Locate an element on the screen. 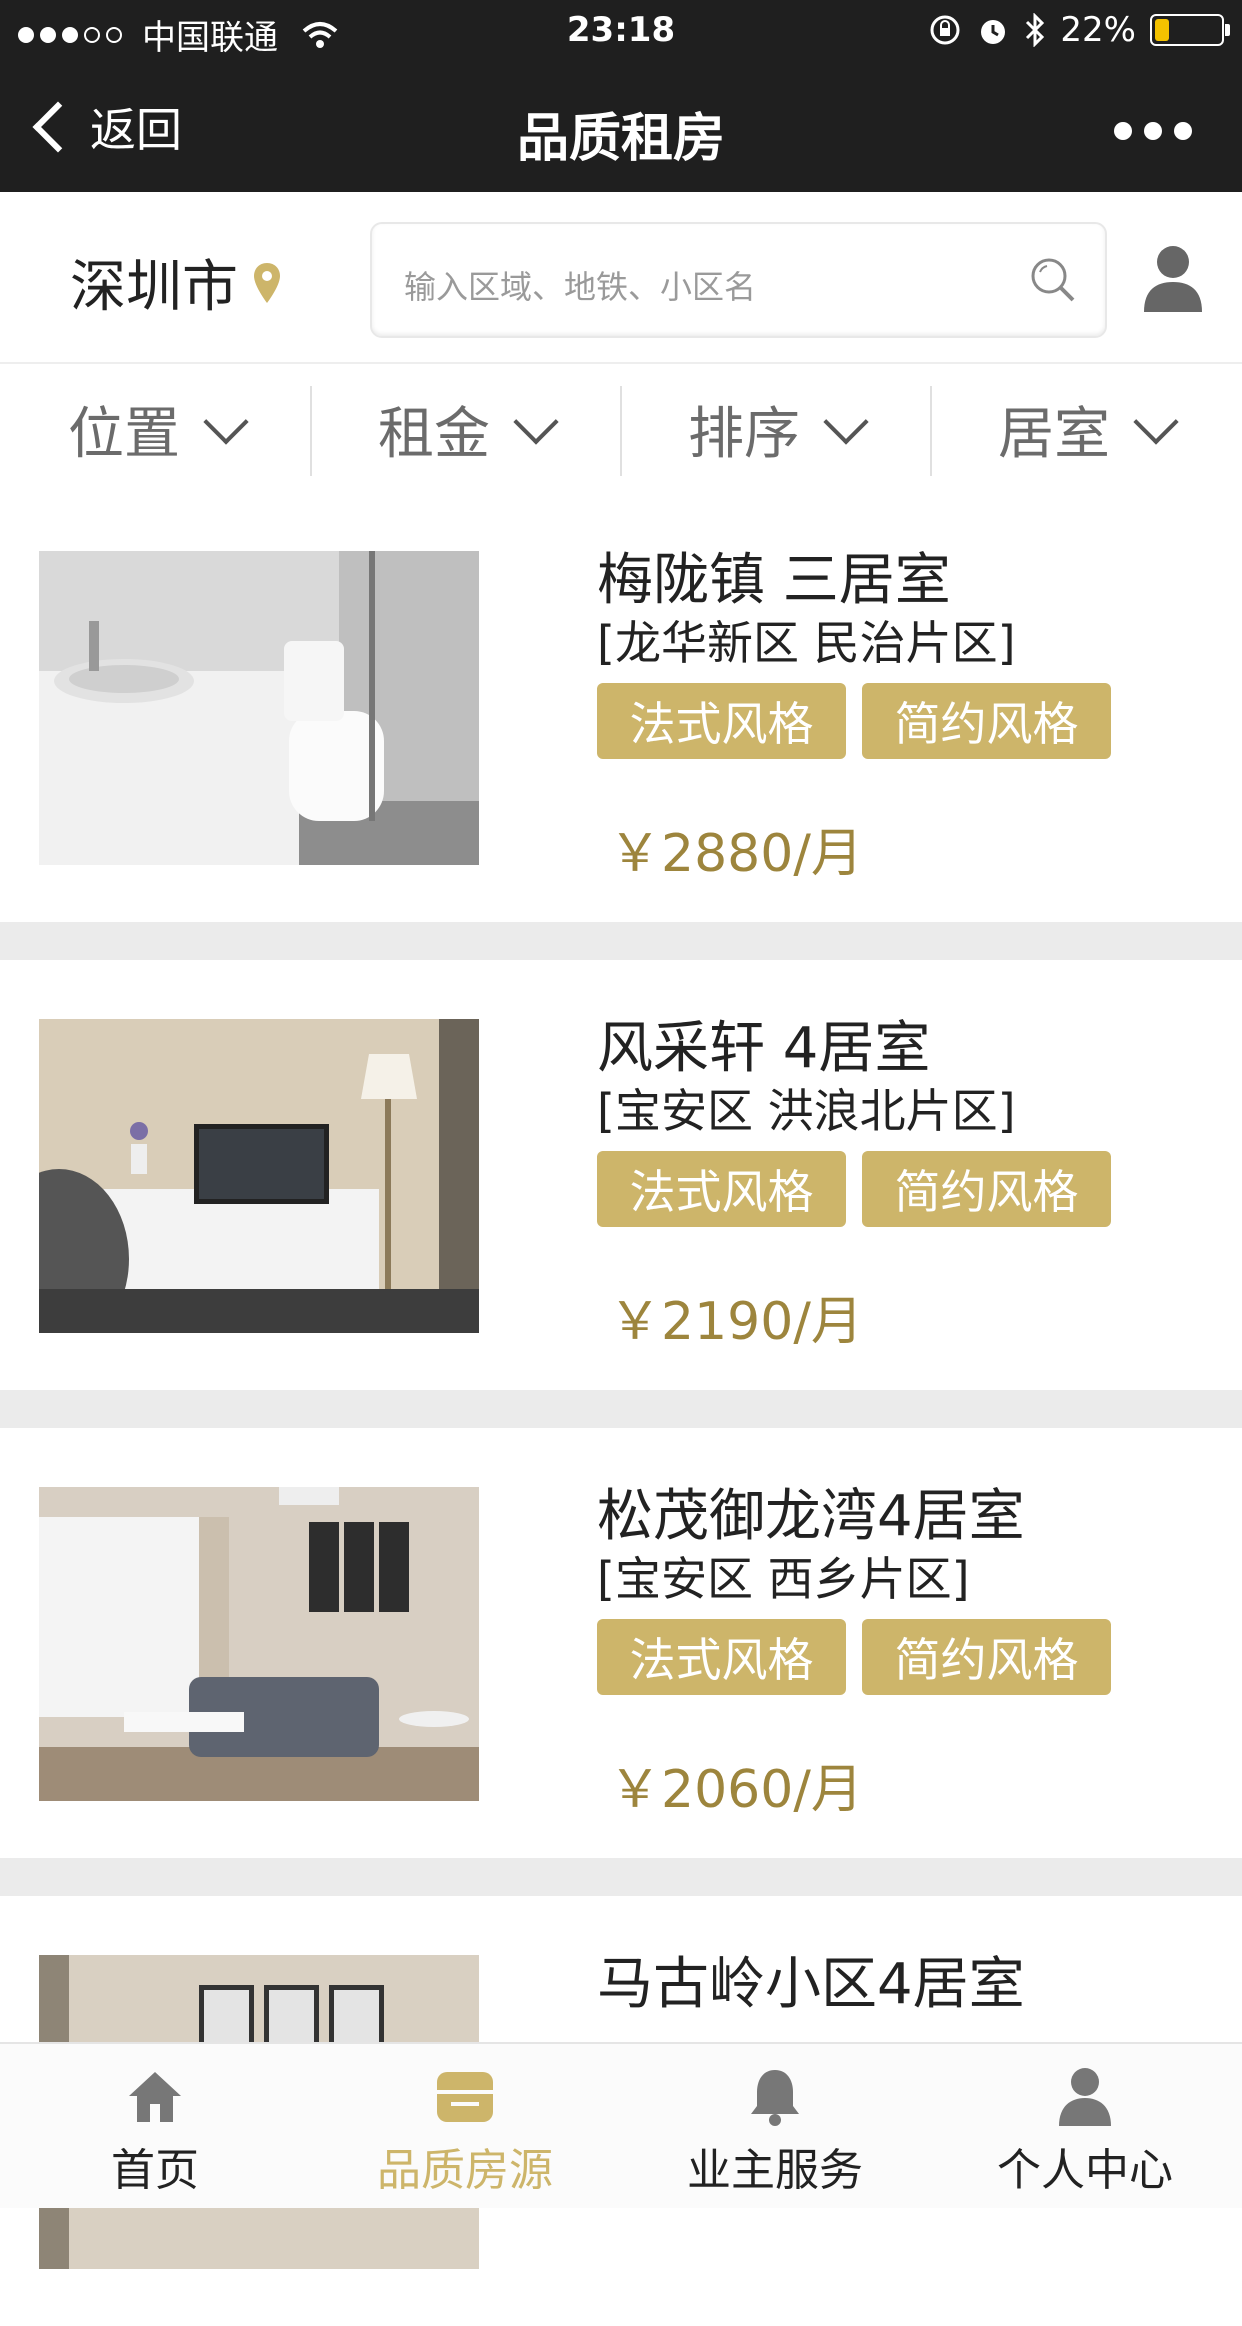 The width and height of the screenshot is (1242, 2326). tab-label: 首页 is located at coordinates (155, 2170).